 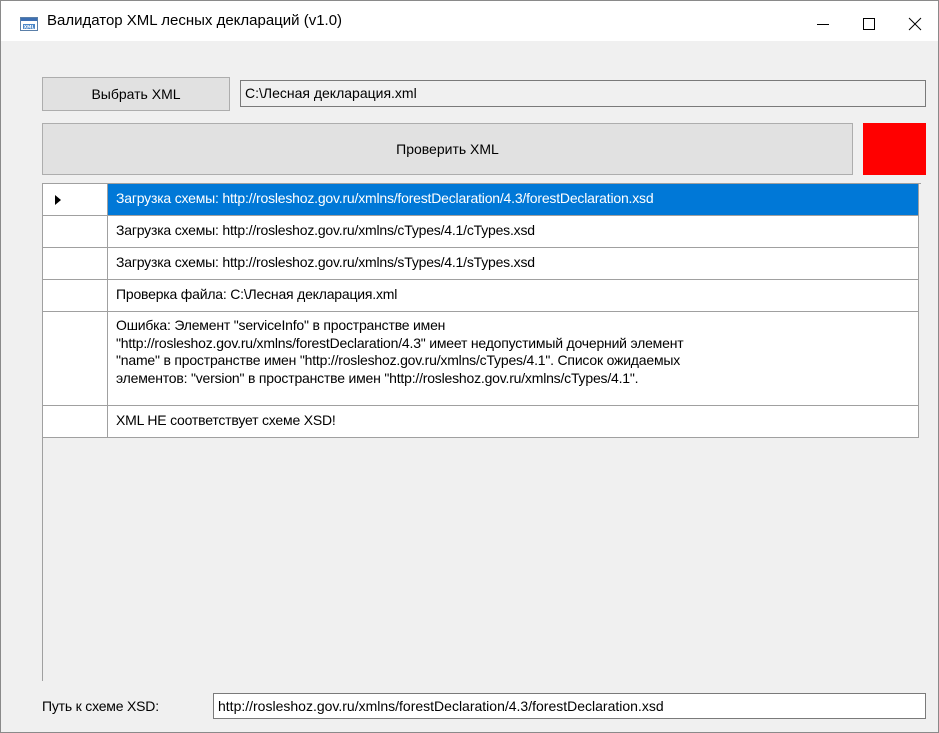 I want to click on window-title: Валидатор XML лесных деклараций (v1.0), so click(x=195, y=20).